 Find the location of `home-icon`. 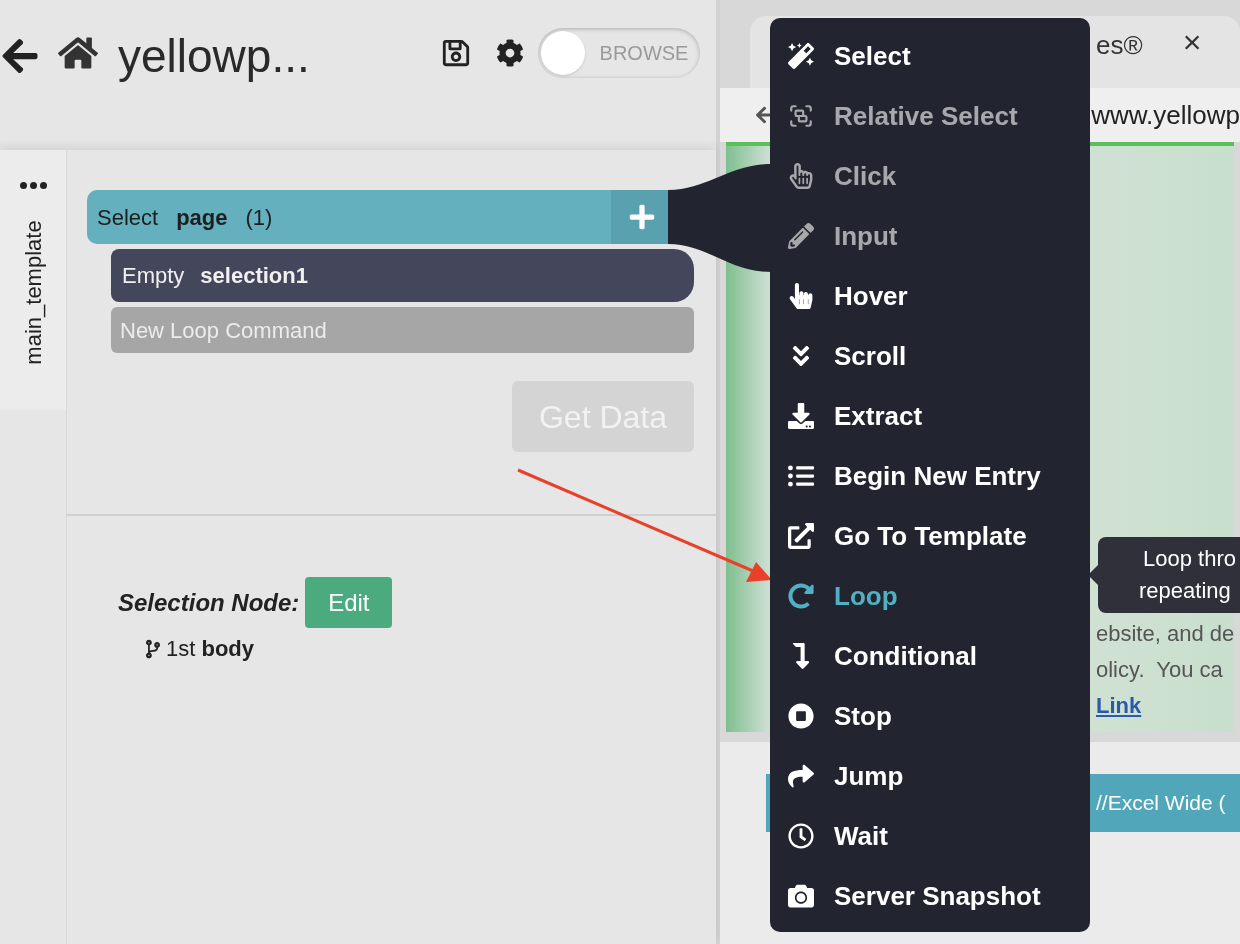

home-icon is located at coordinates (78, 53).